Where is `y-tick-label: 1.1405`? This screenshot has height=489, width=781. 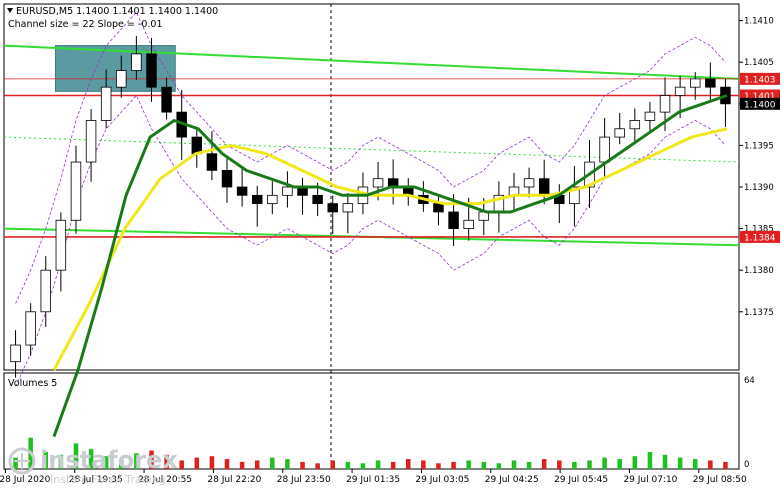 y-tick-label: 1.1405 is located at coordinates (759, 63).